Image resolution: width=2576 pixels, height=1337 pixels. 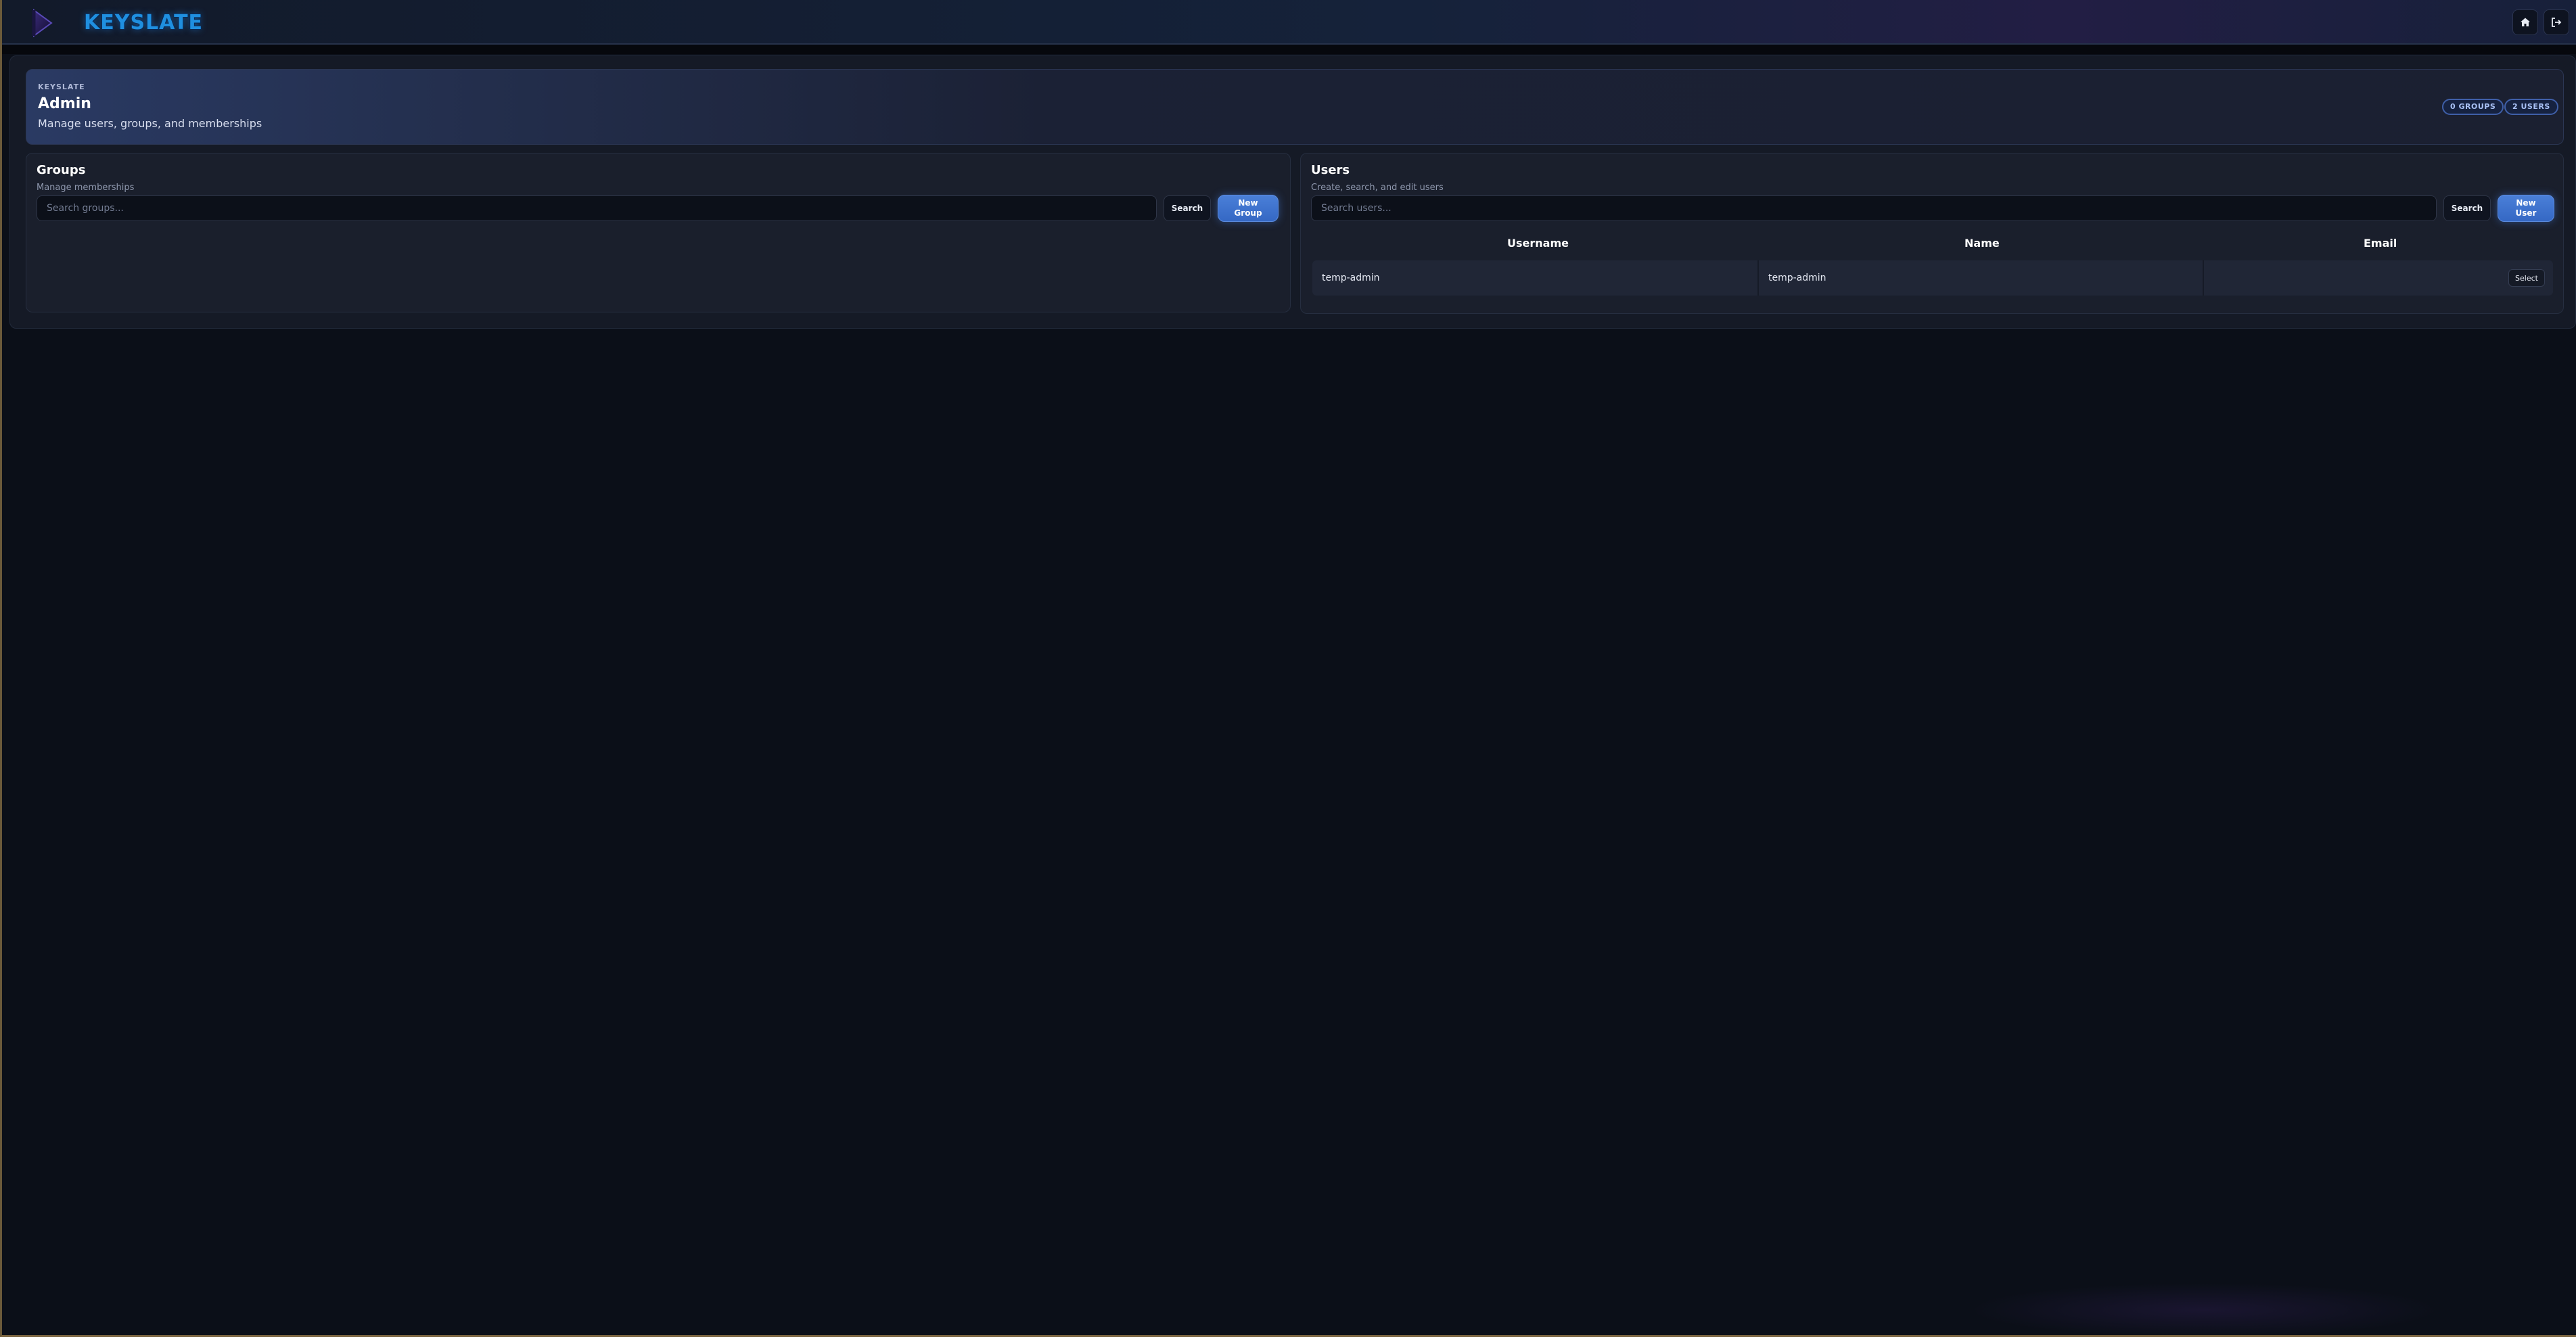 I want to click on column-header-email: Email, so click(x=2380, y=243).